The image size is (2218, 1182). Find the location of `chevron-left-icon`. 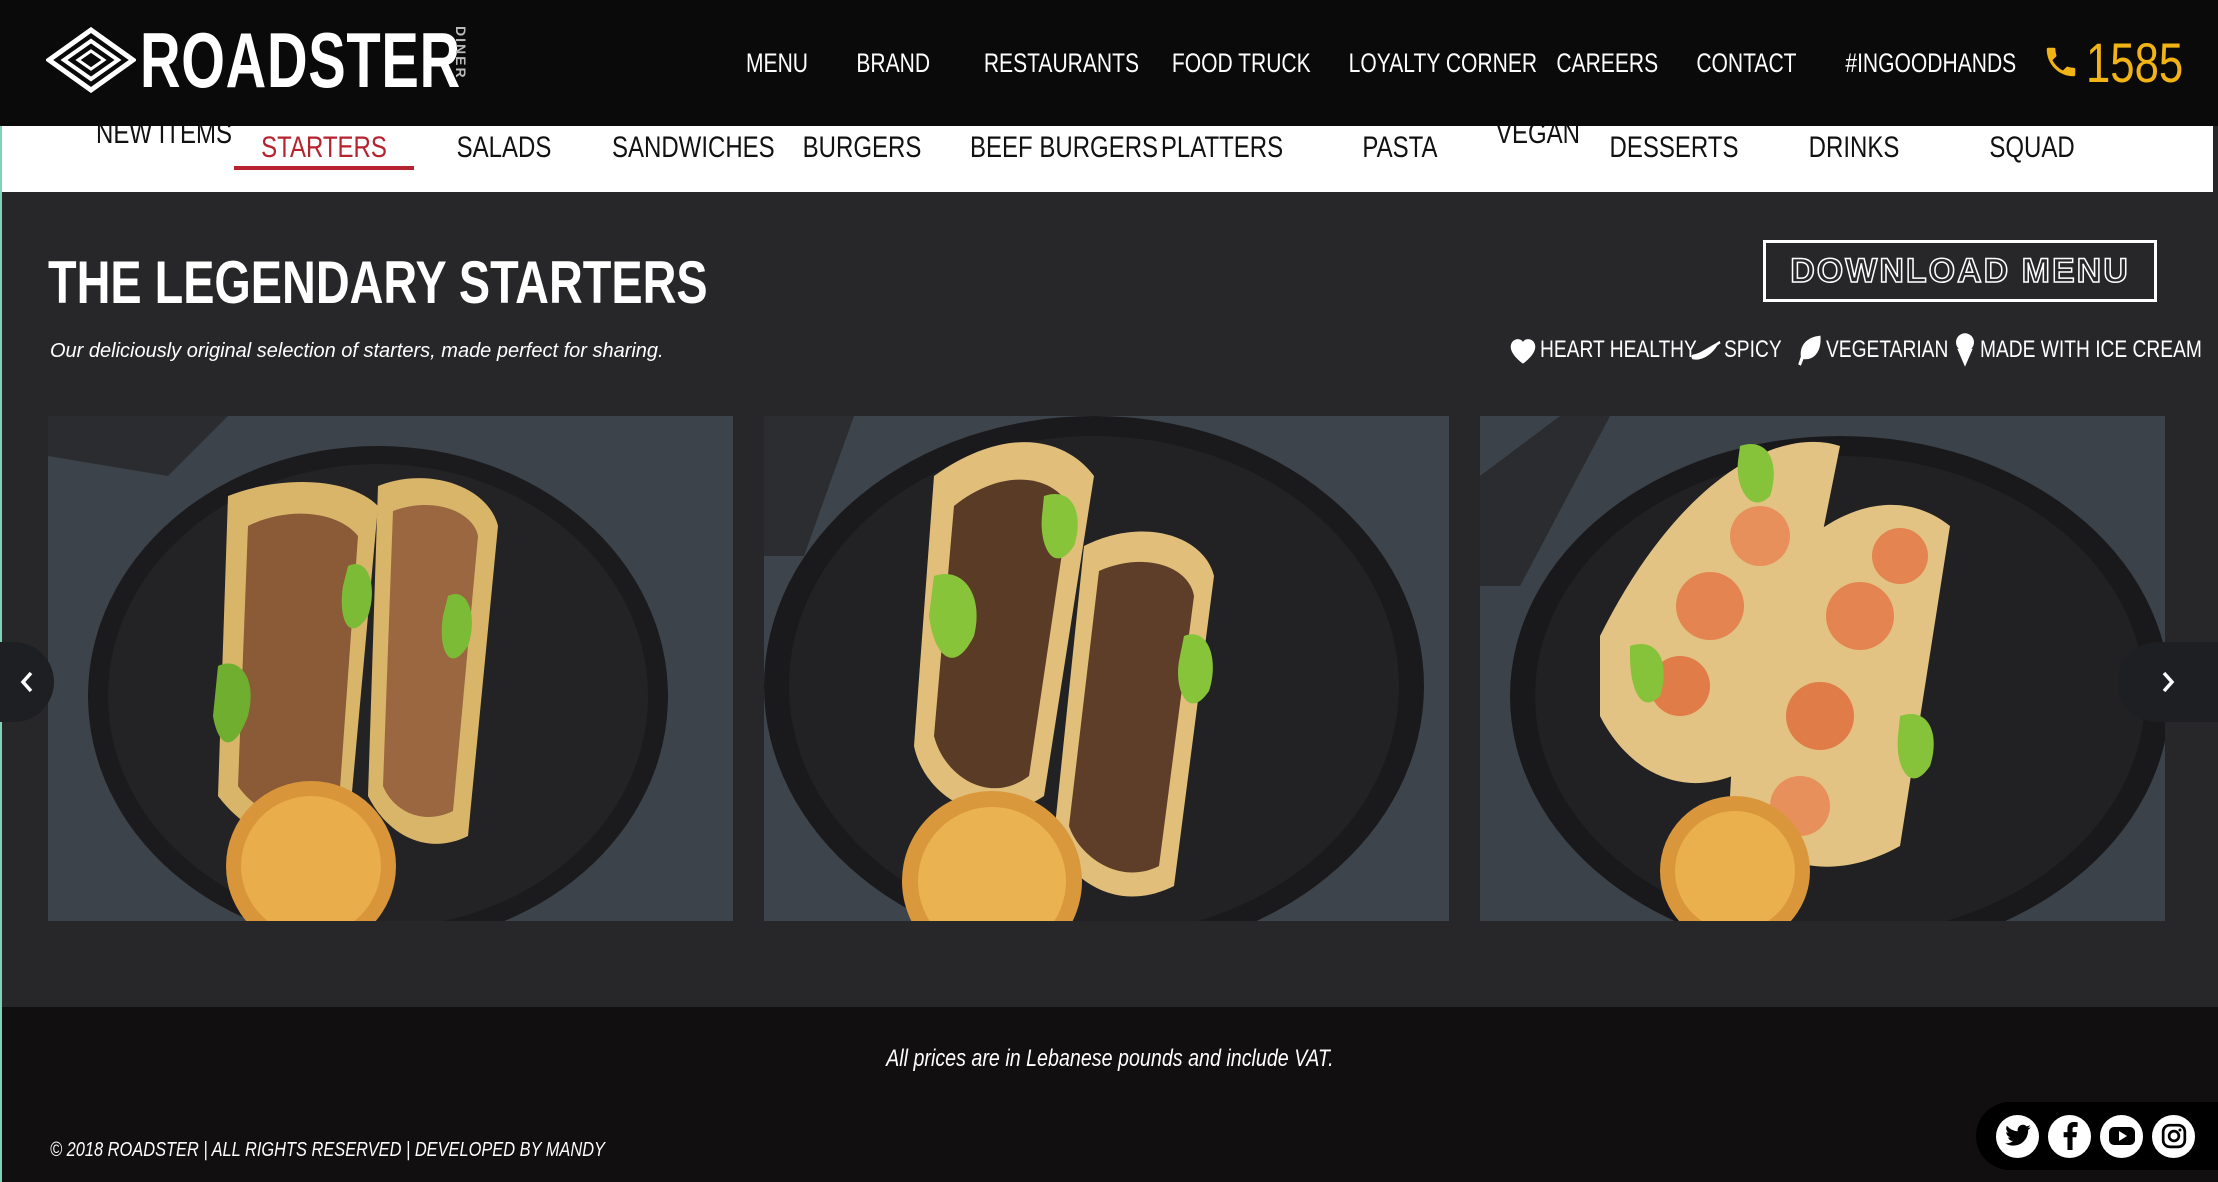

chevron-left-icon is located at coordinates (26, 682).